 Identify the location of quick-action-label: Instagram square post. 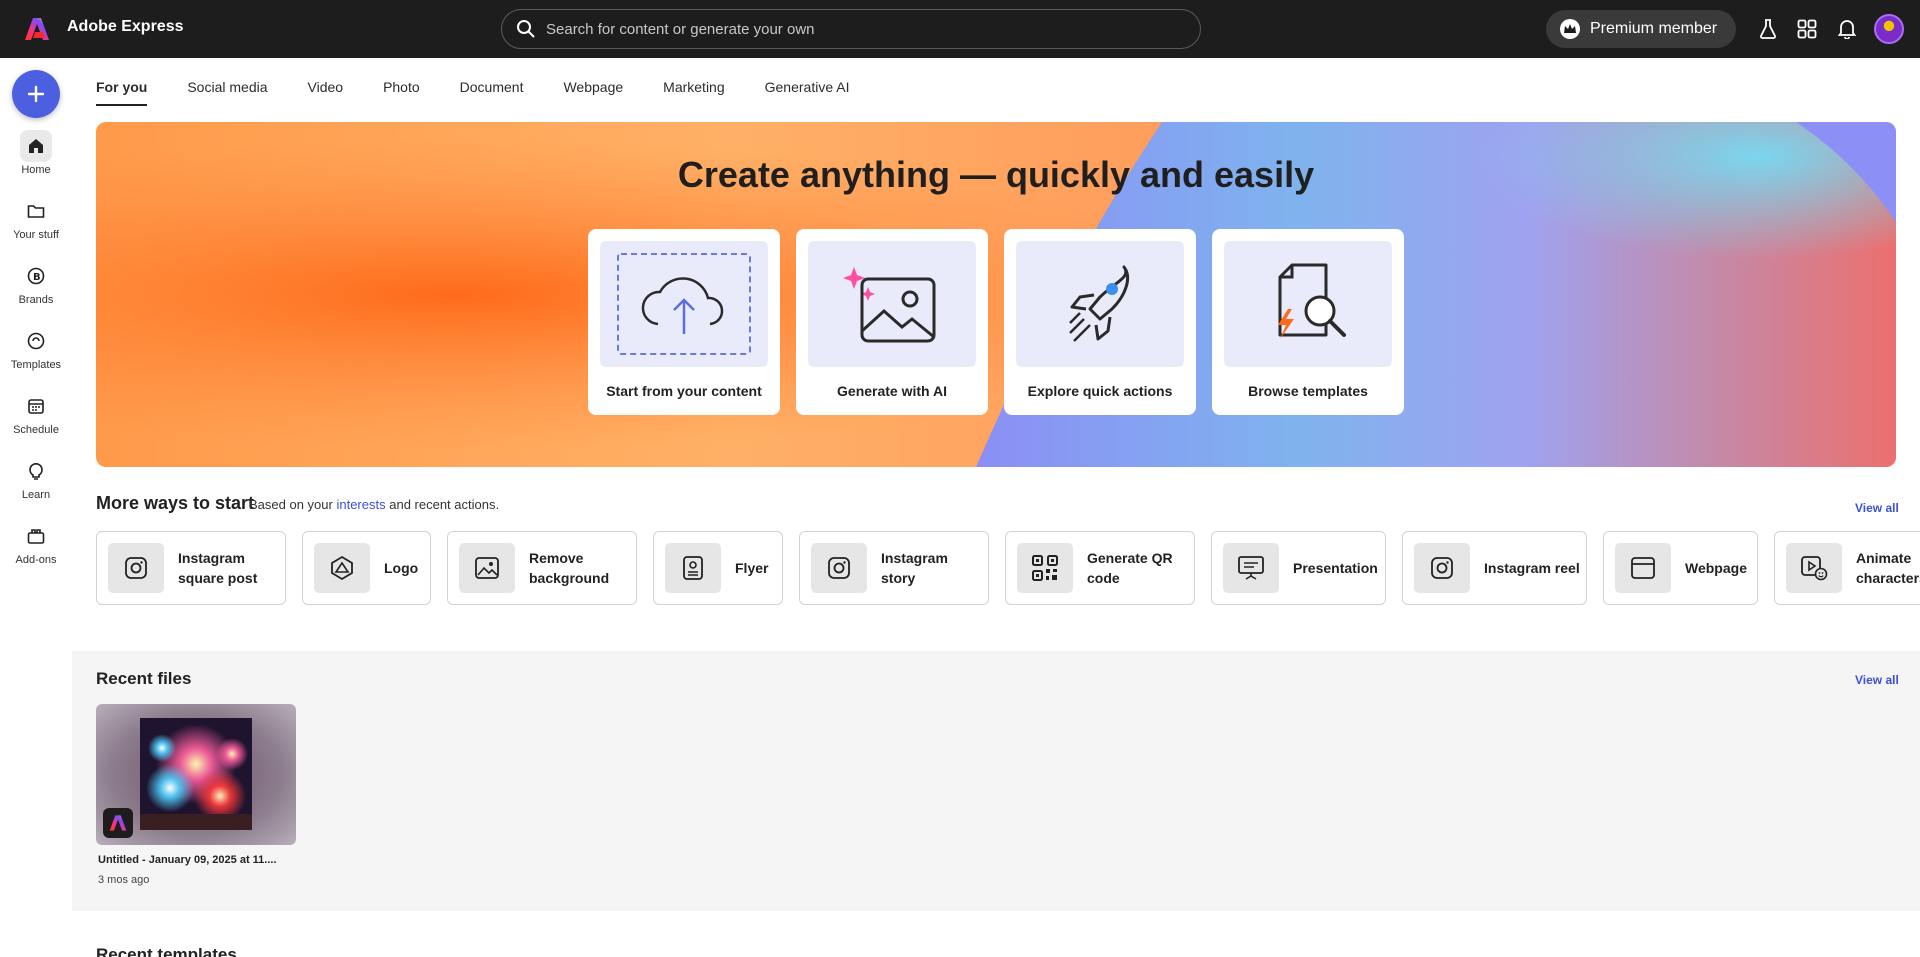
(218, 568).